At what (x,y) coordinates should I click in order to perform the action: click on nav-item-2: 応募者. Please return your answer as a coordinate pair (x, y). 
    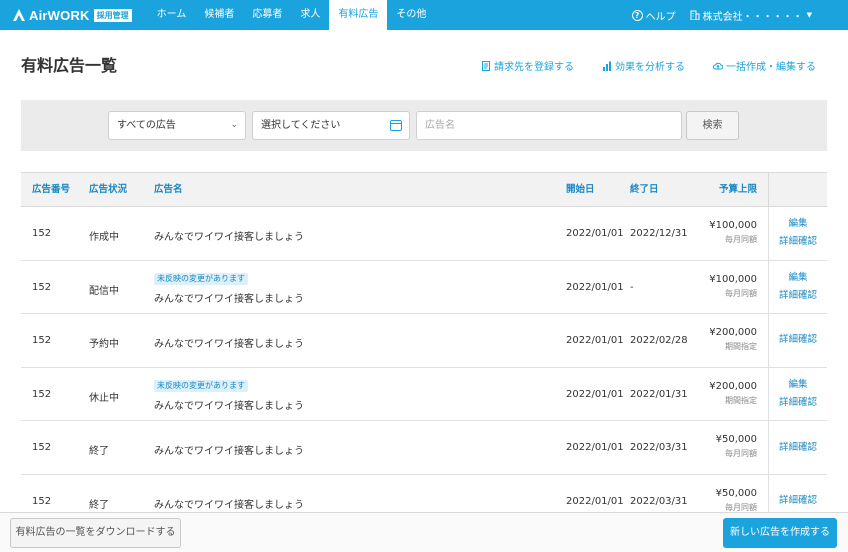
    Looking at the image, I should click on (267, 15).